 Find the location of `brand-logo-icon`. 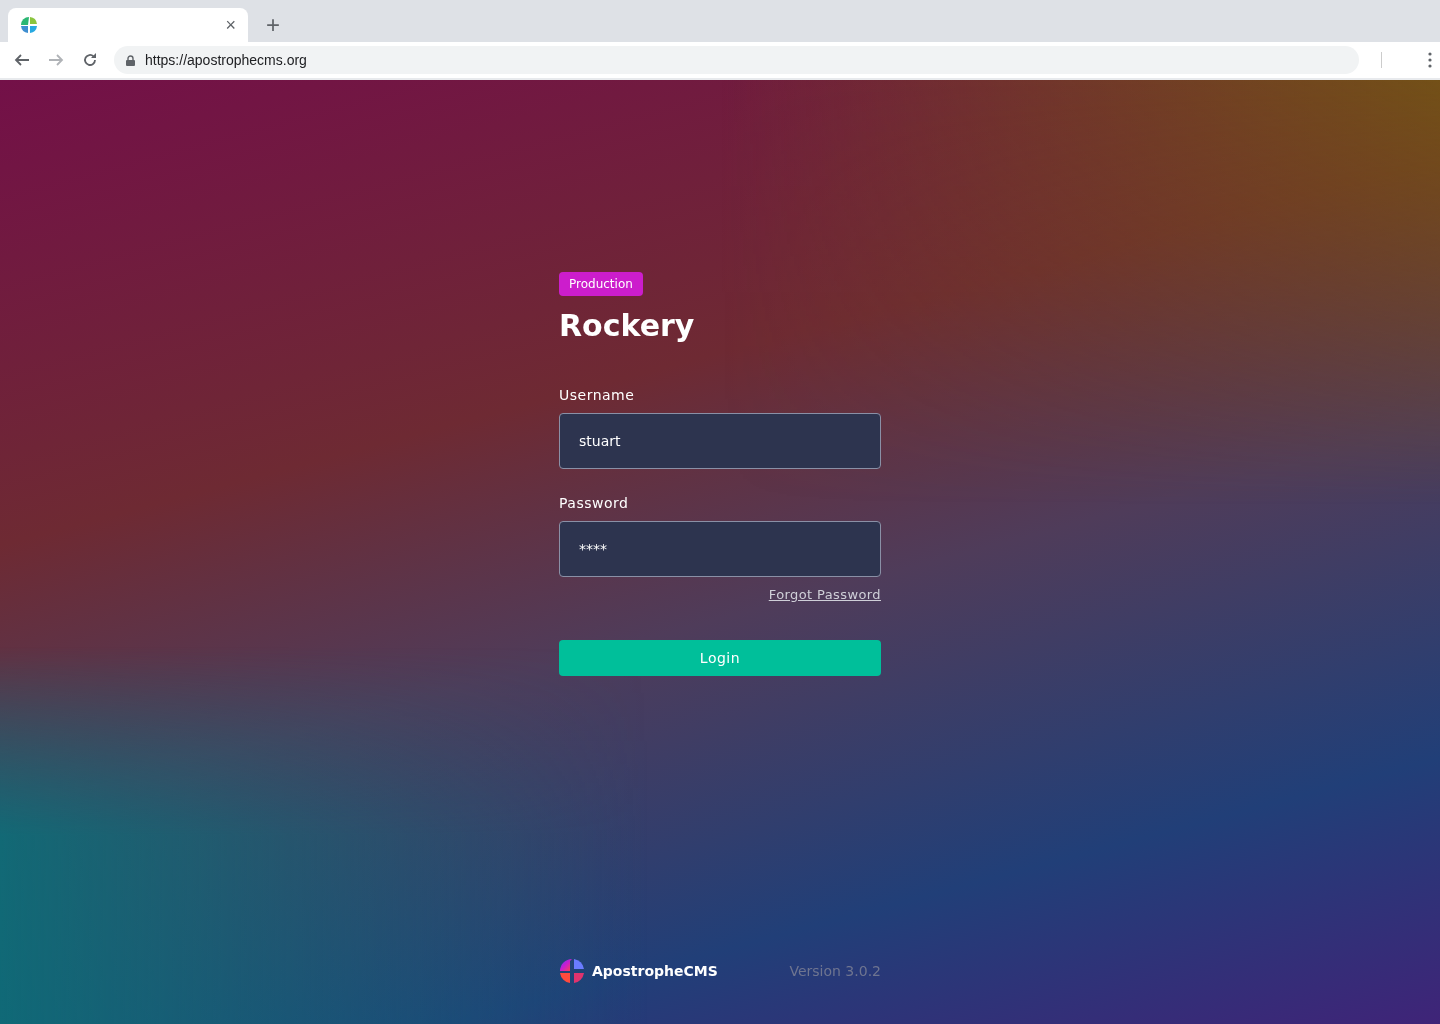

brand-logo-icon is located at coordinates (572, 971).